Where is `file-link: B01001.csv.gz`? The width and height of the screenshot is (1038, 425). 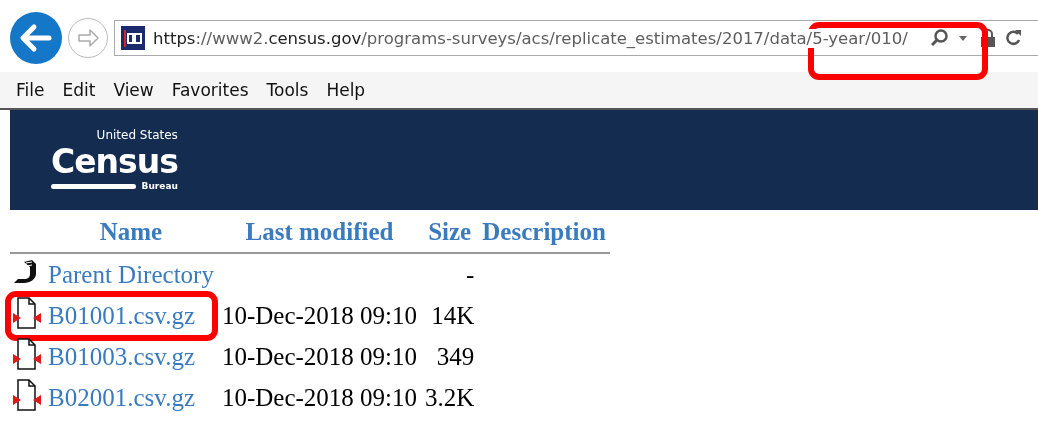
file-link: B01001.csv.gz is located at coordinates (121, 315).